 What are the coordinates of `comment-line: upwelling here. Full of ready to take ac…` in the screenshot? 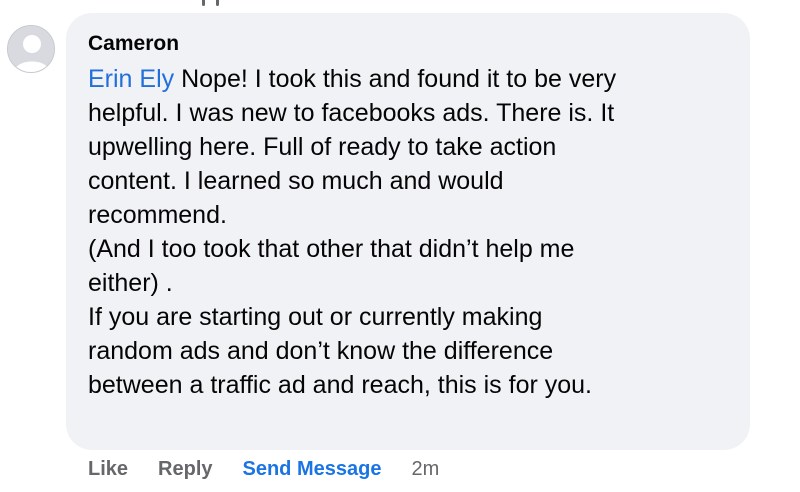 It's located at (322, 147).